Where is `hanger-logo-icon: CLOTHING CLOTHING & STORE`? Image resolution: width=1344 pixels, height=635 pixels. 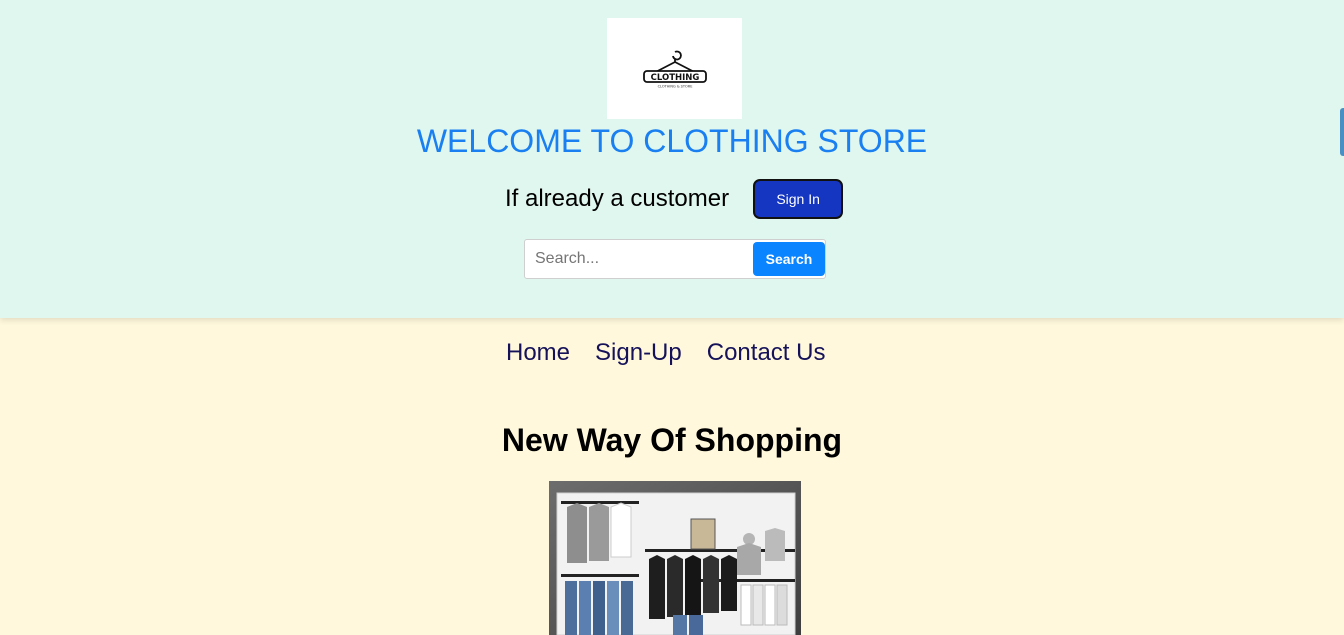 hanger-logo-icon: CLOTHING CLOTHING & STORE is located at coordinates (674, 69).